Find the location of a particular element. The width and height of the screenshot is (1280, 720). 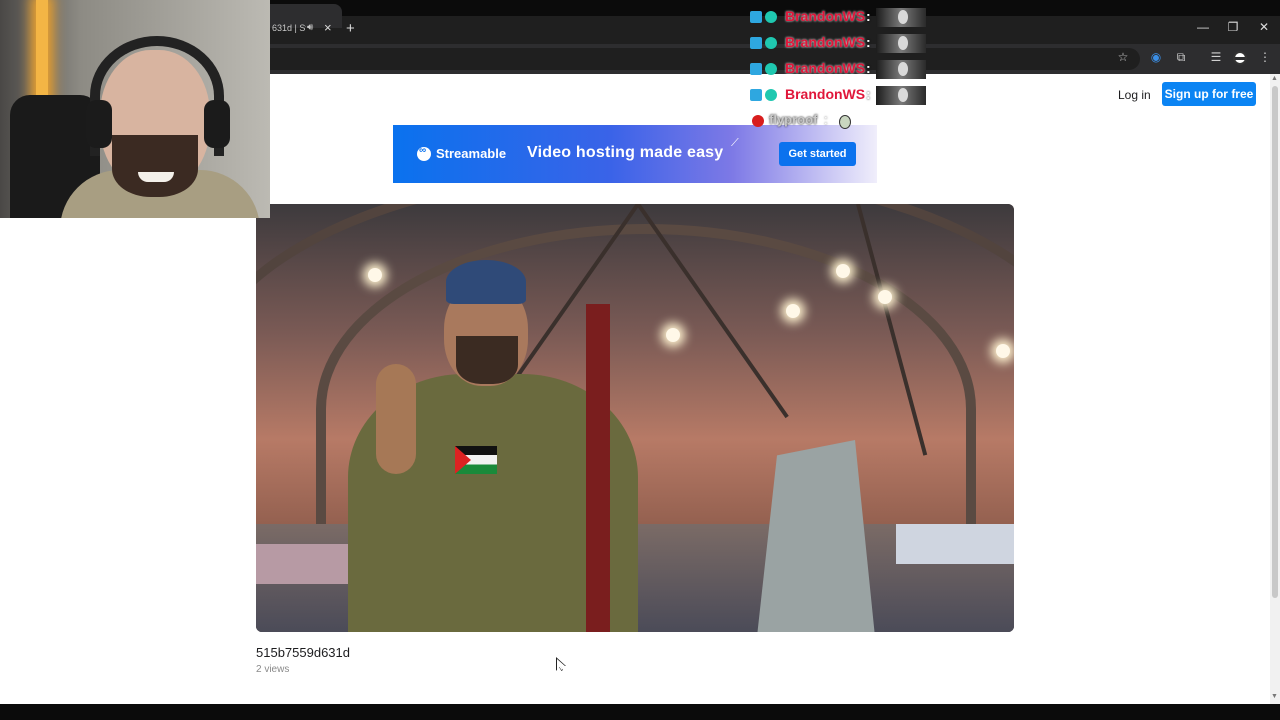

extensions-icon: ⧉ is located at coordinates (1181, 57).